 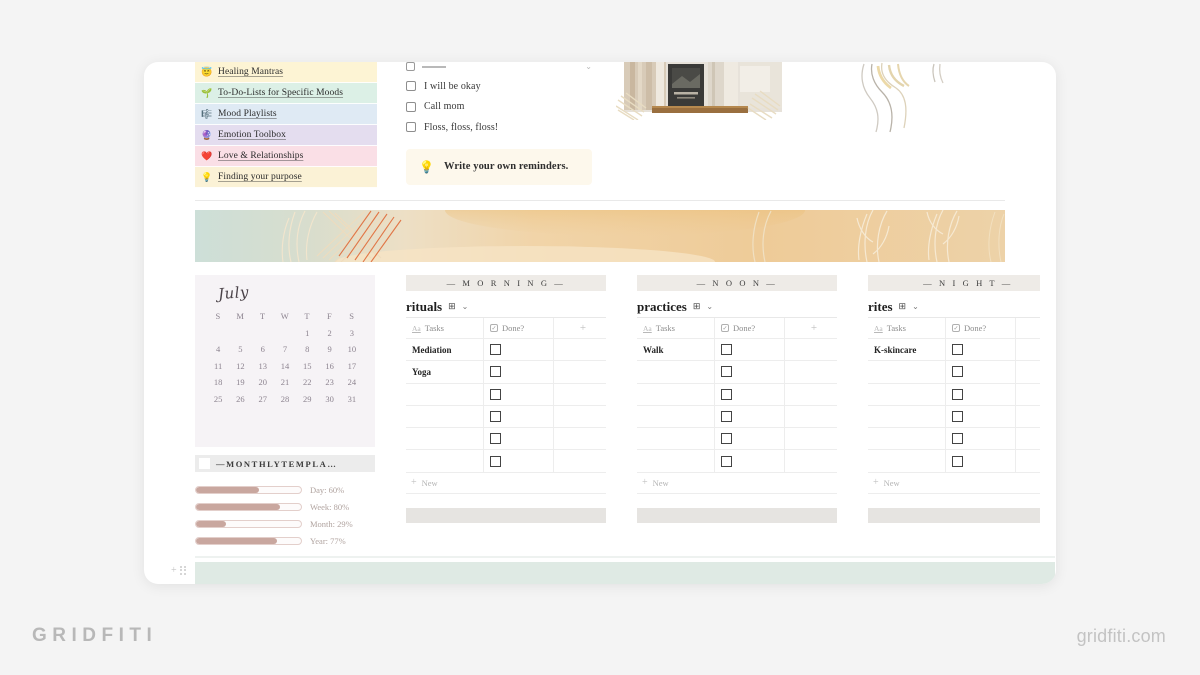 What do you see at coordinates (263, 366) in the screenshot?
I see `calendar-day-cell: 13` at bounding box center [263, 366].